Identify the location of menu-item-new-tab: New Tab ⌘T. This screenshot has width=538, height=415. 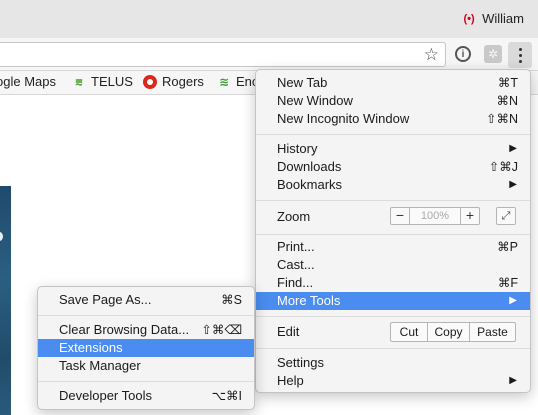
(393, 83).